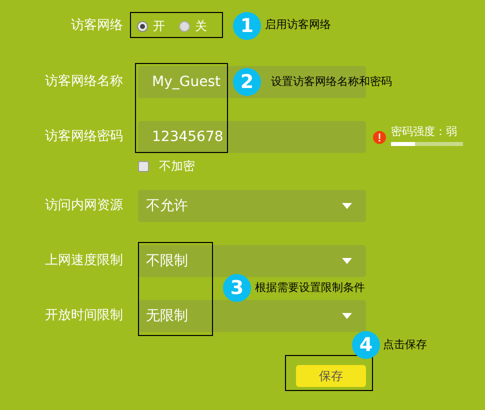 Image resolution: width=485 pixels, height=410 pixels. Describe the element at coordinates (177, 166) in the screenshot. I see `checkbox-label: 不加密` at that location.